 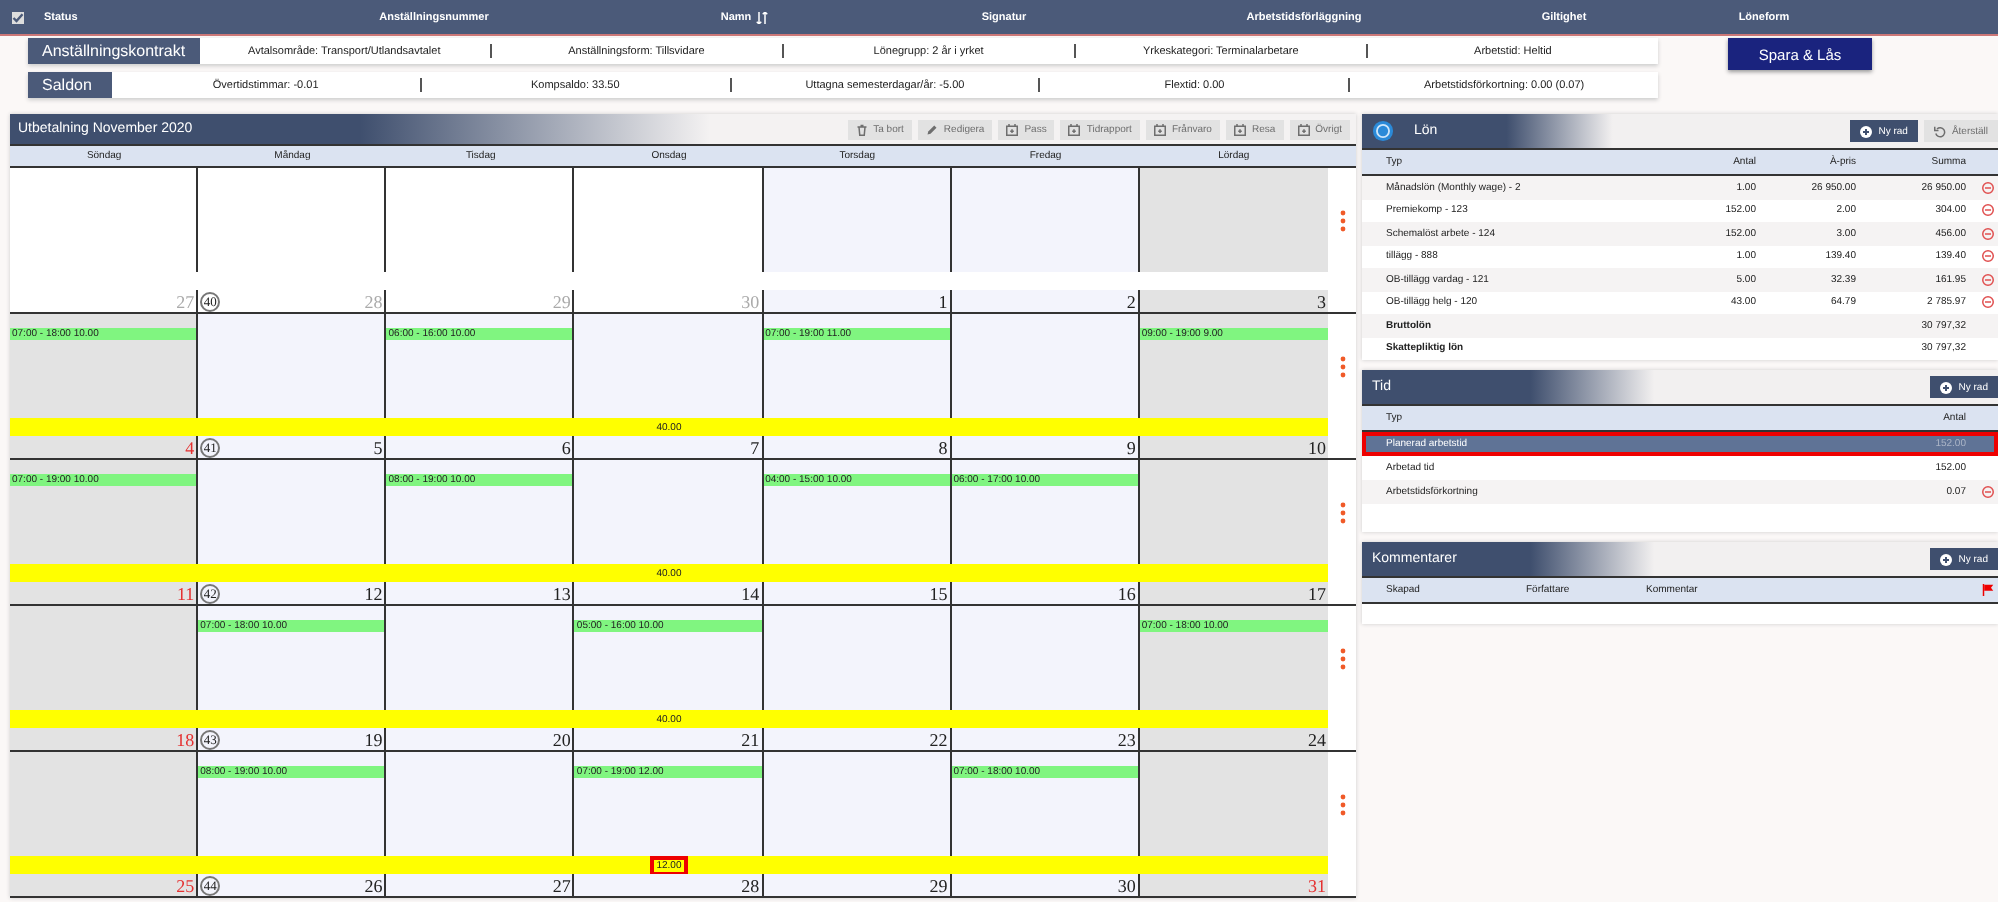 I want to click on trash-icon, so click(x=861, y=129).